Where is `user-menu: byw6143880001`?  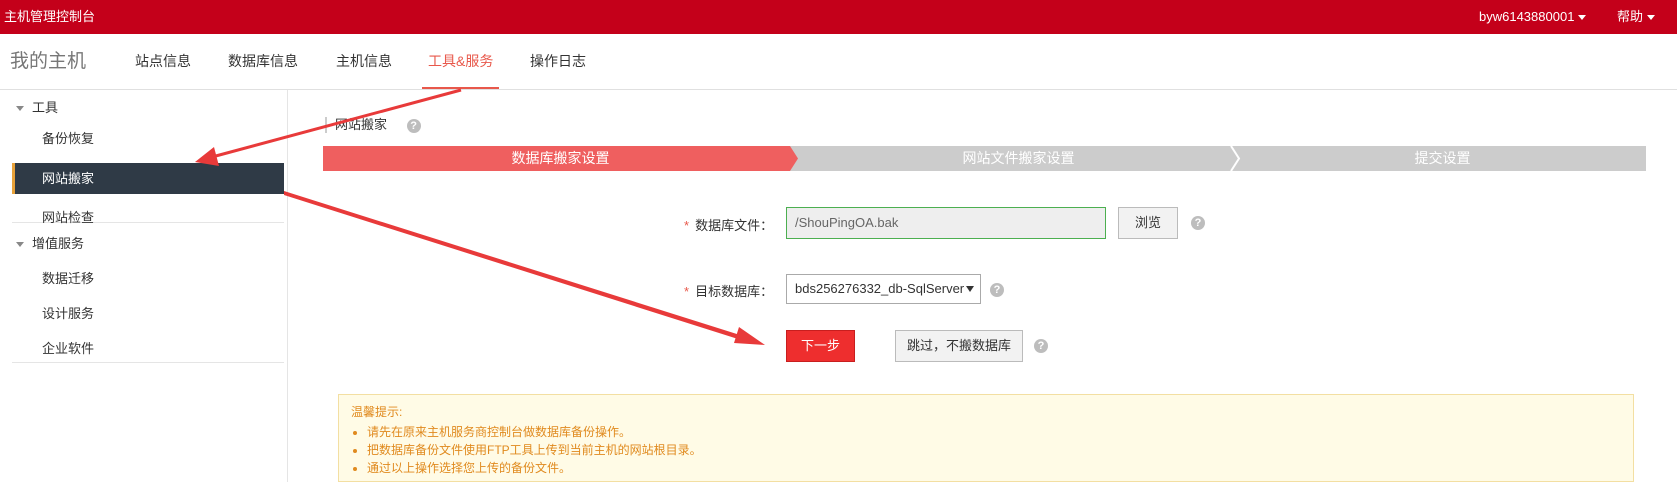
user-menu: byw6143880001 is located at coordinates (1533, 17).